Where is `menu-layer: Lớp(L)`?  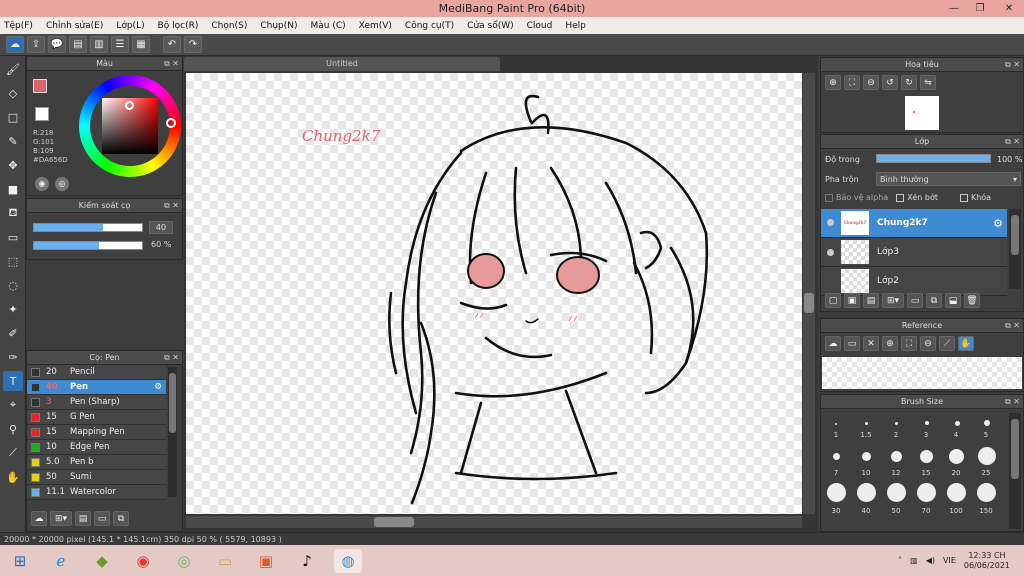
menu-layer: Lớp(L) is located at coordinates (130, 26).